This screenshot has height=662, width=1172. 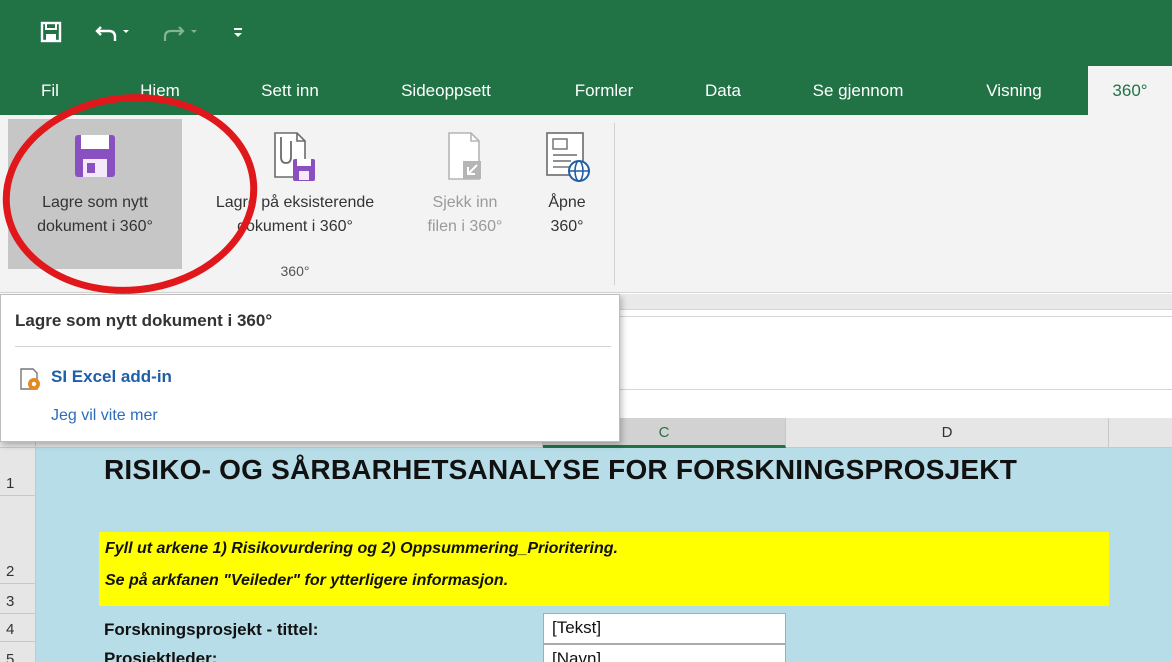 I want to click on customize-qat-button, so click(x=238, y=32).